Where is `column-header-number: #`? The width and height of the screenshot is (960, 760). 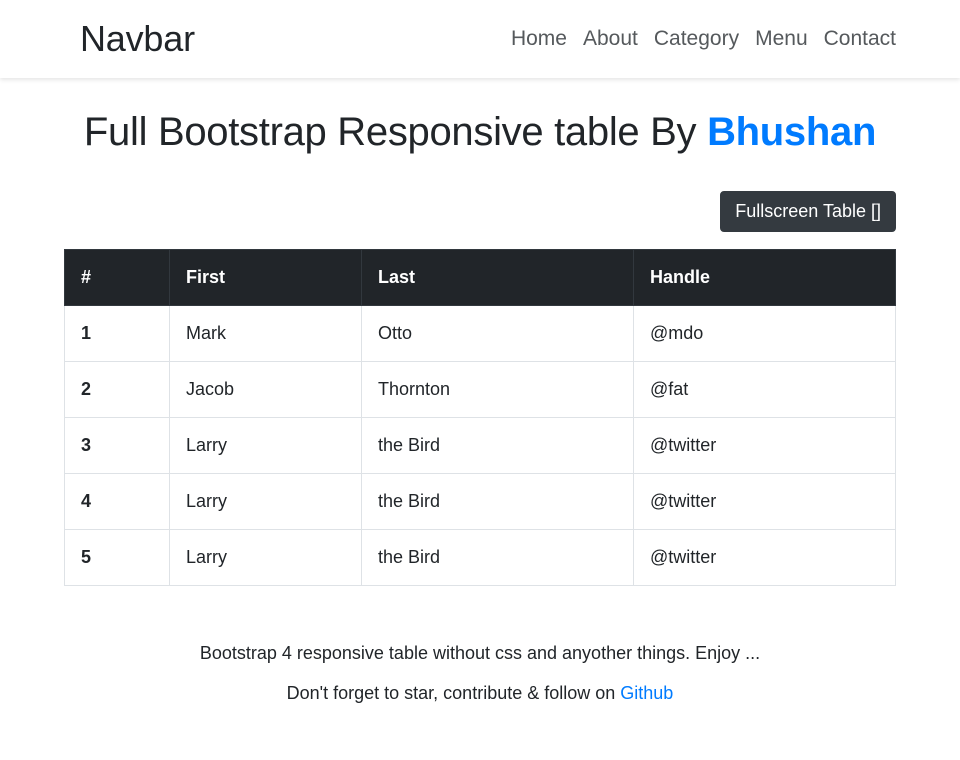 column-header-number: # is located at coordinates (117, 277).